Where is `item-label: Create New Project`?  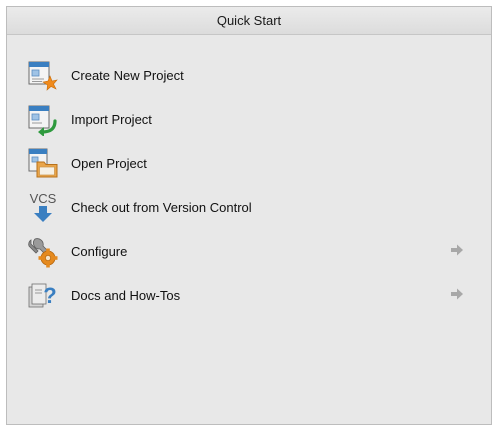
item-label: Create New Project is located at coordinates (127, 75).